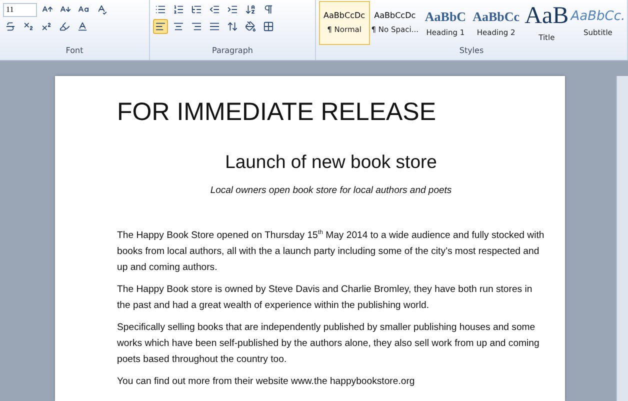  I want to click on group-label: Paragraph, so click(232, 51).